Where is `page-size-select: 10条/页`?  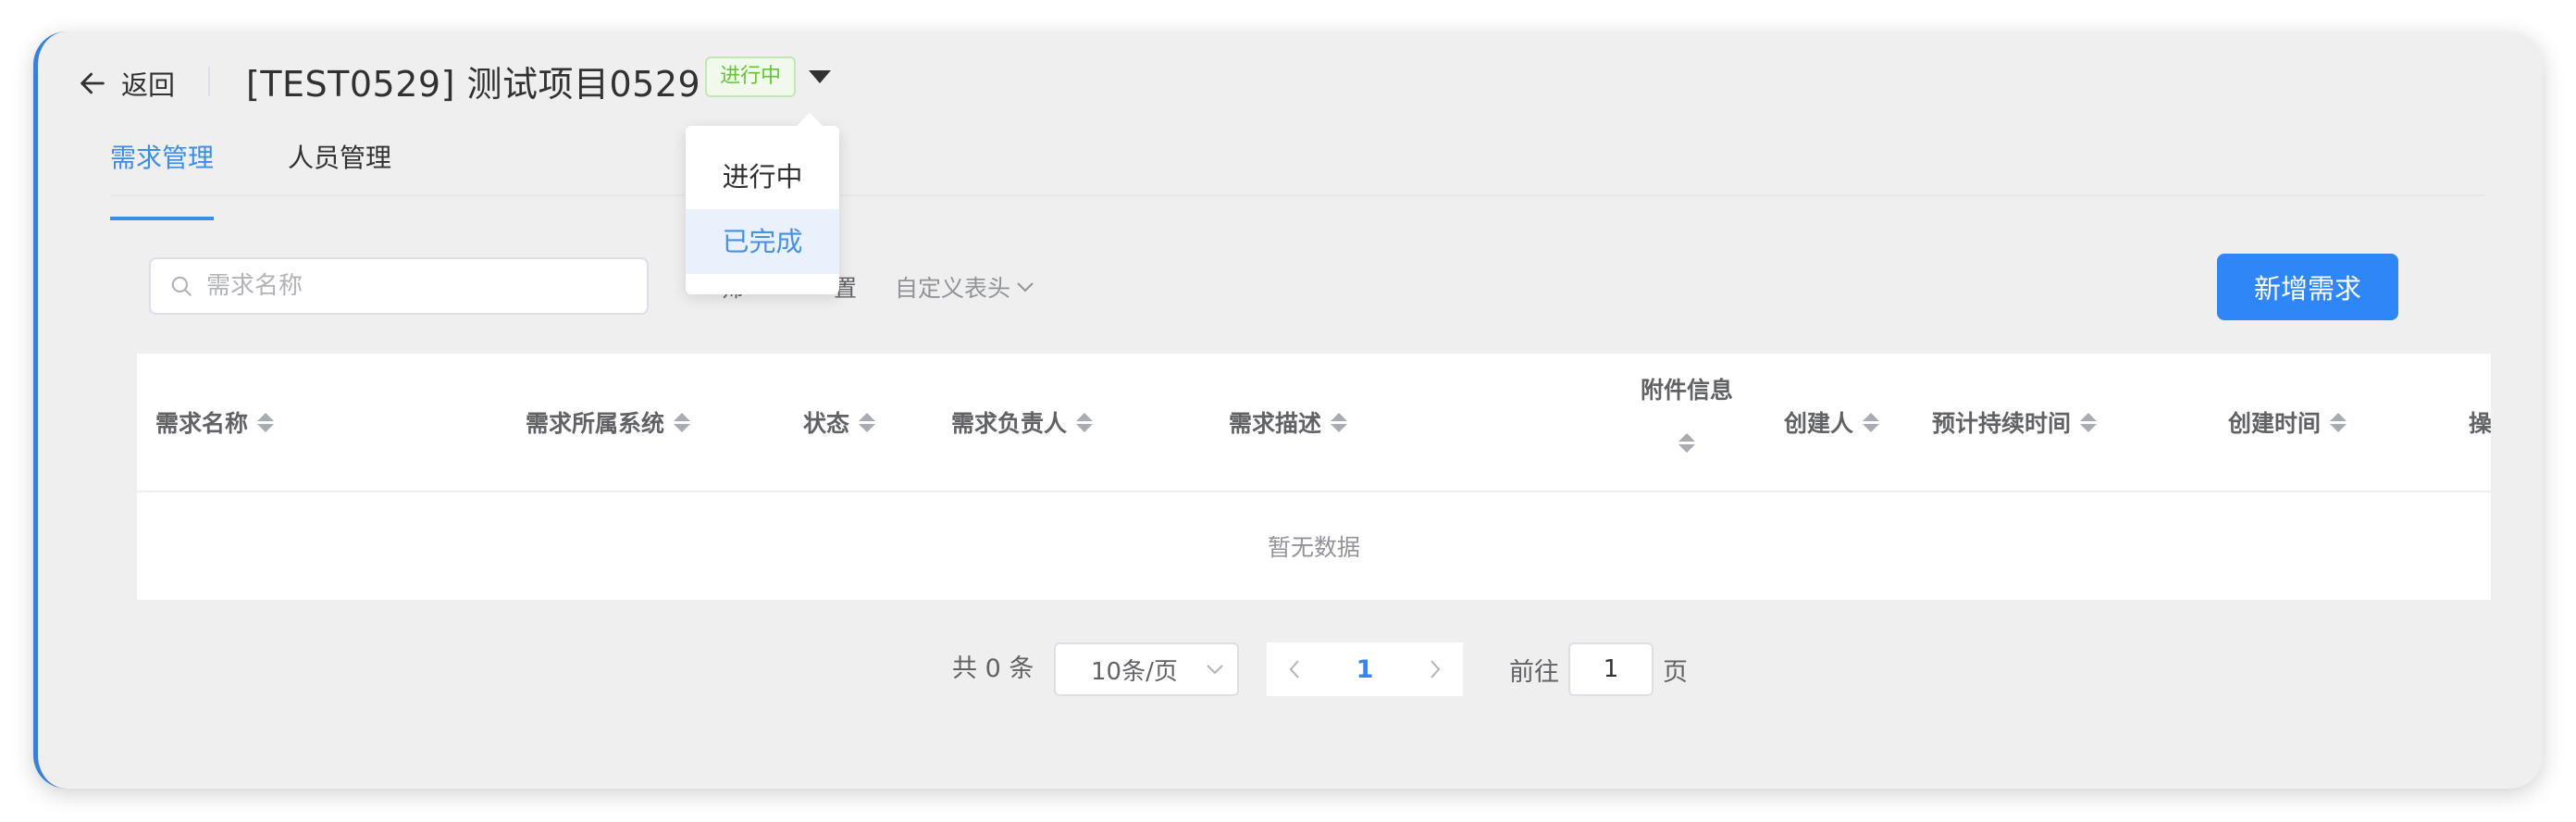 page-size-select: 10条/页 is located at coordinates (1146, 669).